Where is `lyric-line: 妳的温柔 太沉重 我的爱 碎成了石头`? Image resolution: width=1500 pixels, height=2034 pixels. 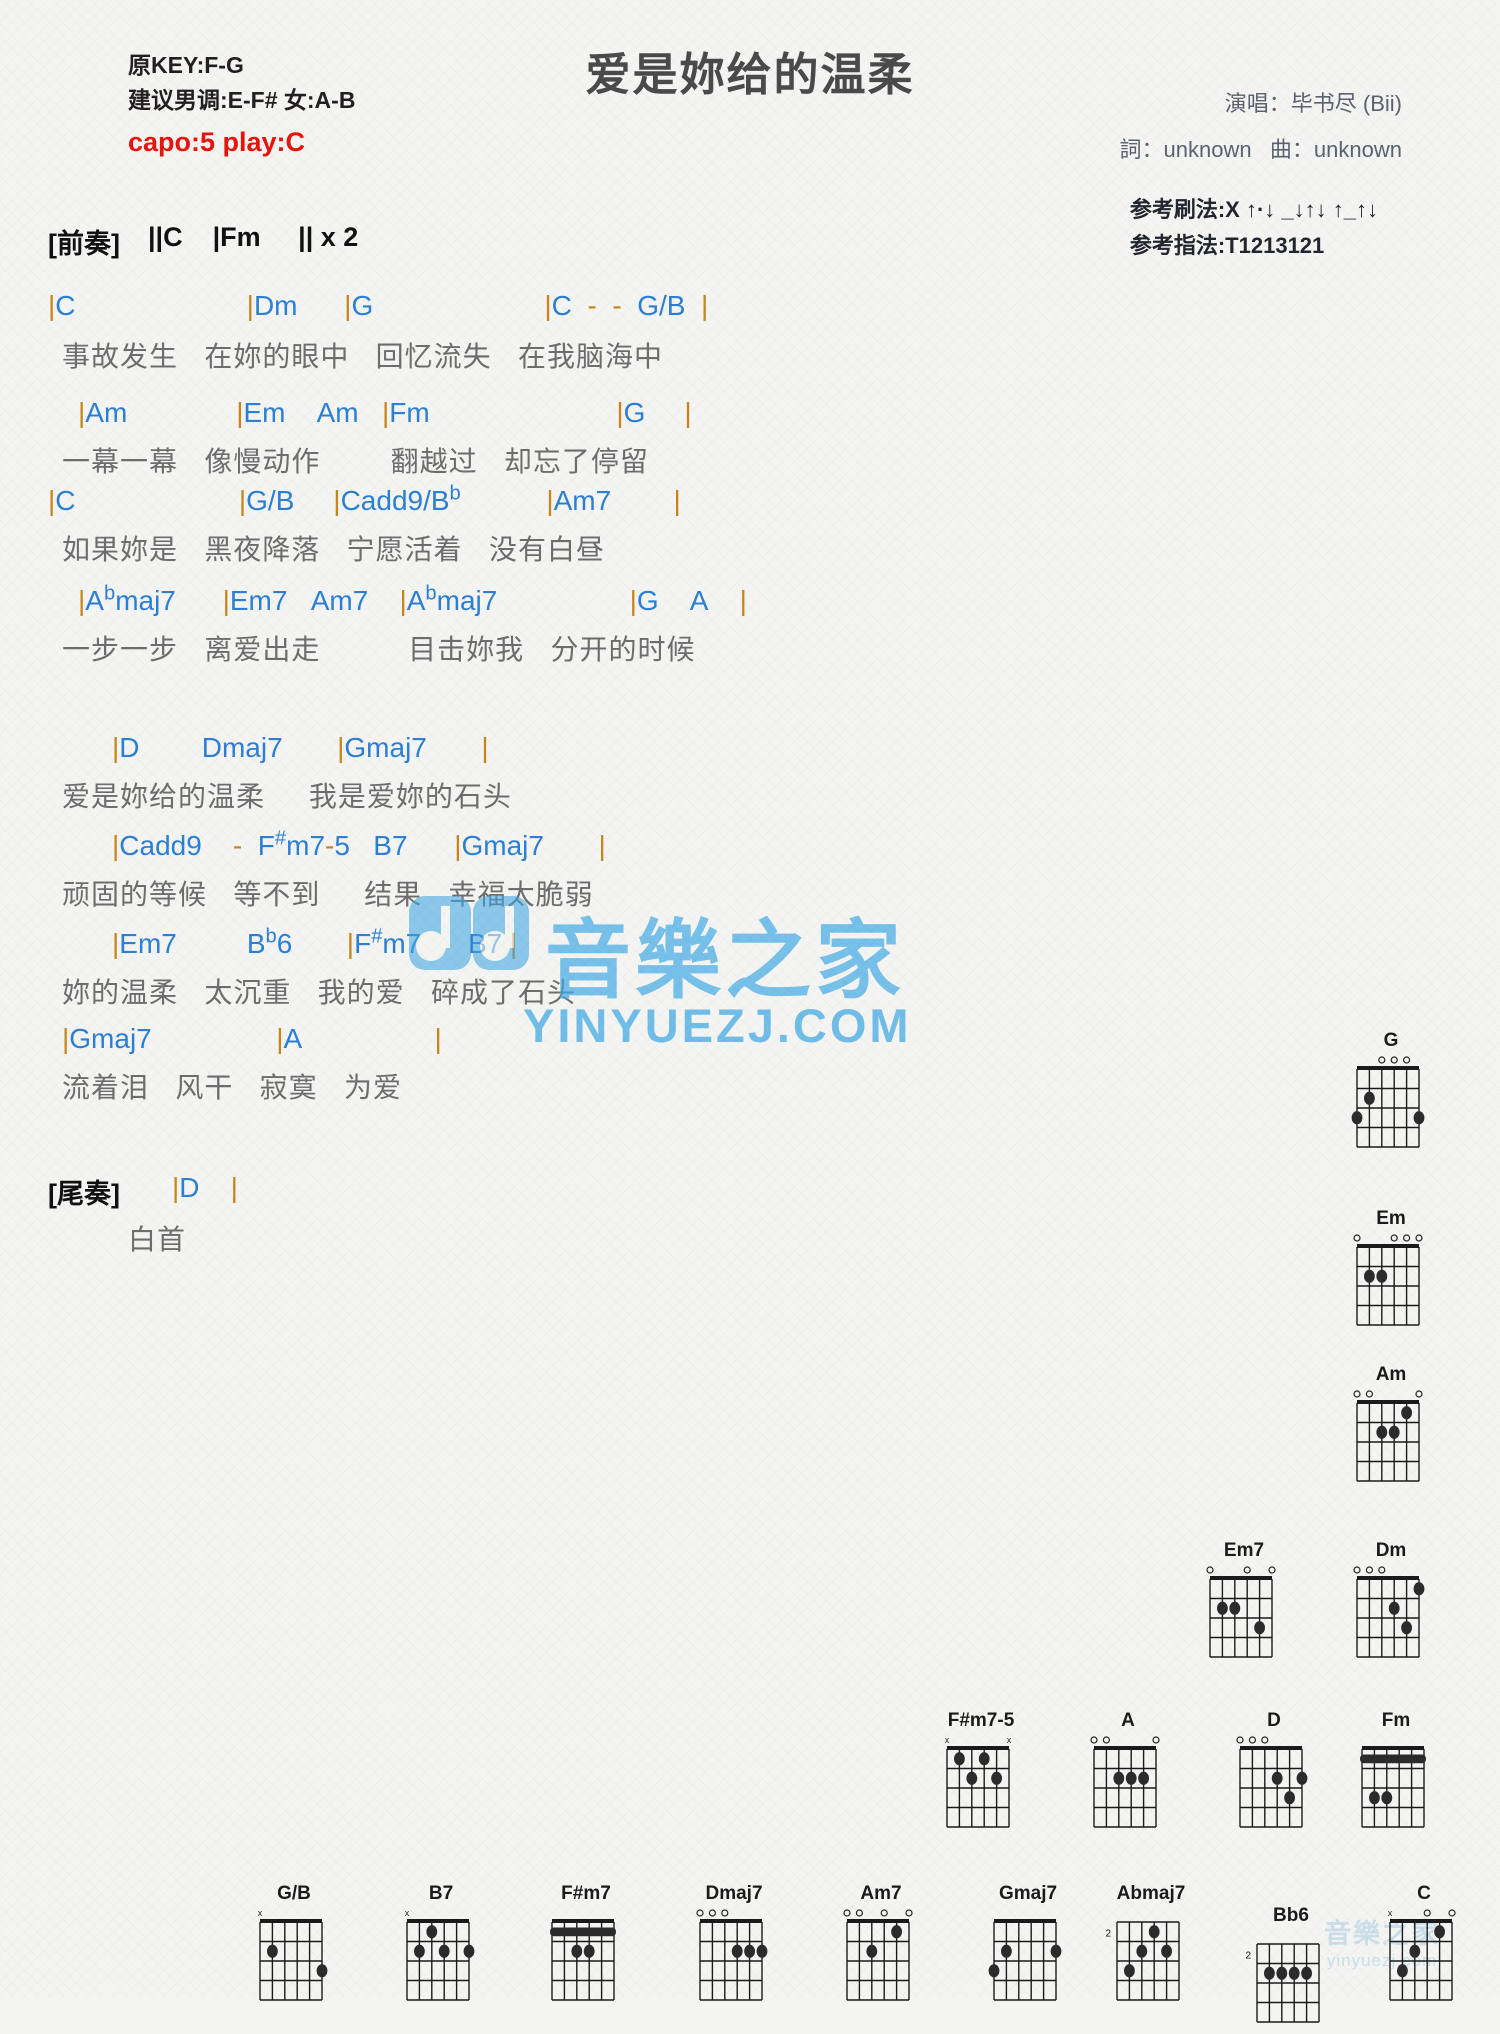
lyric-line: 妳的温柔 太沉重 我的爱 碎成了石头 is located at coordinates (319, 992).